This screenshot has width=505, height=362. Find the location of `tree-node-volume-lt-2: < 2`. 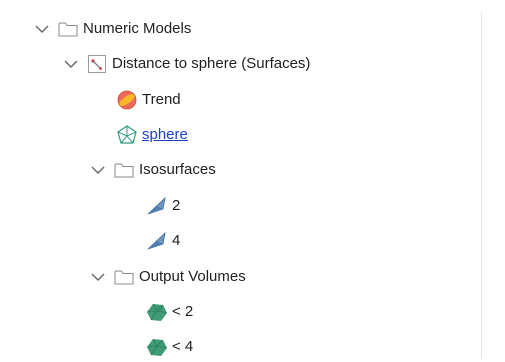

tree-node-volume-lt-2: < 2 is located at coordinates (169, 312).